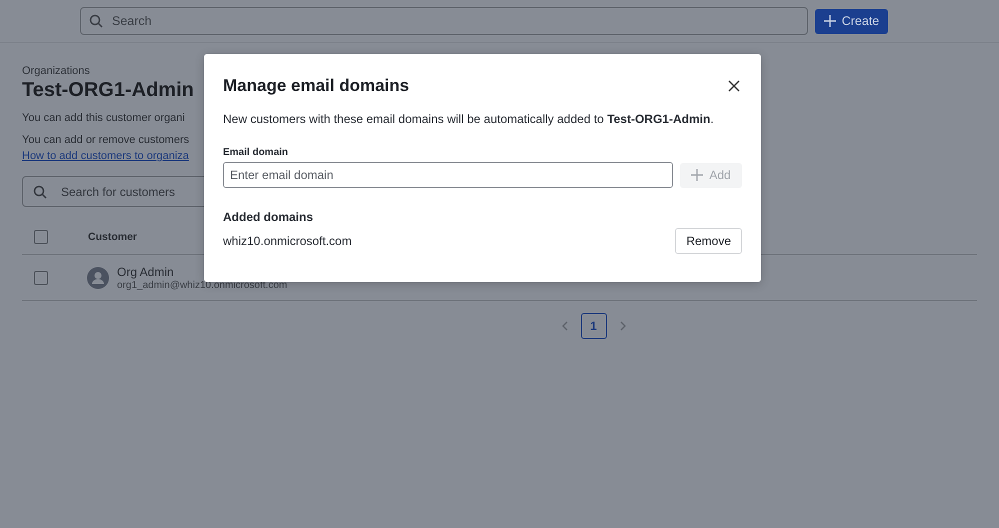  Describe the element at coordinates (103, 118) in the screenshot. I see `description-text: You can add this customer organi` at that location.